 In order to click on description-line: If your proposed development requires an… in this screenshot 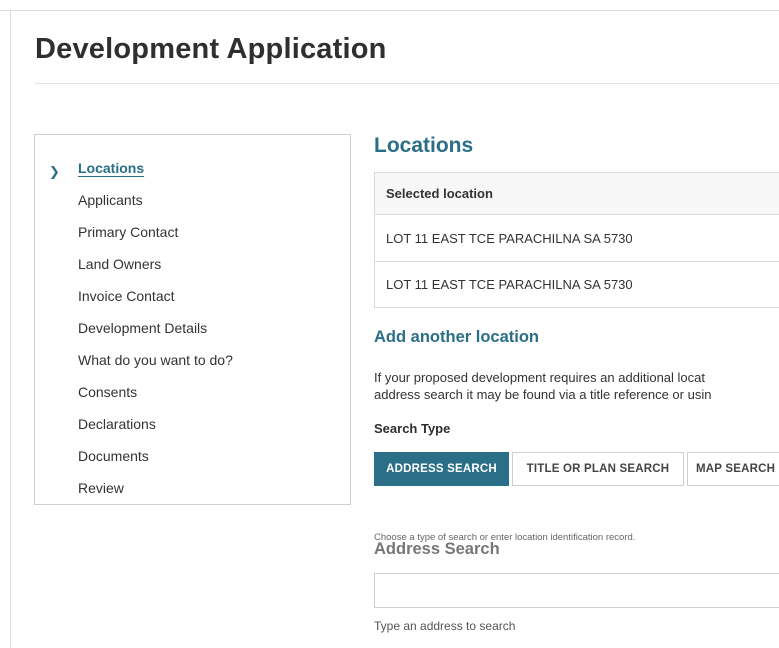, I will do `click(539, 377)`.